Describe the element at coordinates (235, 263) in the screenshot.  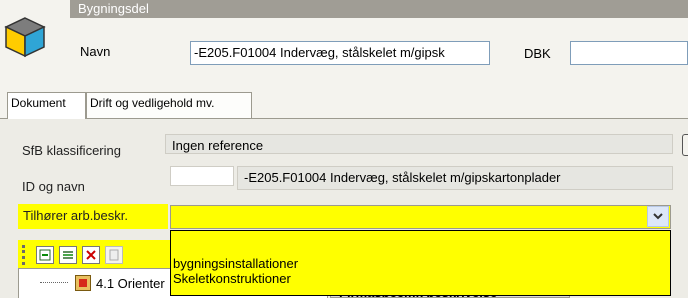
I see `dropdown-option-bygningsinstallationer: bygningsinstallationer` at that location.